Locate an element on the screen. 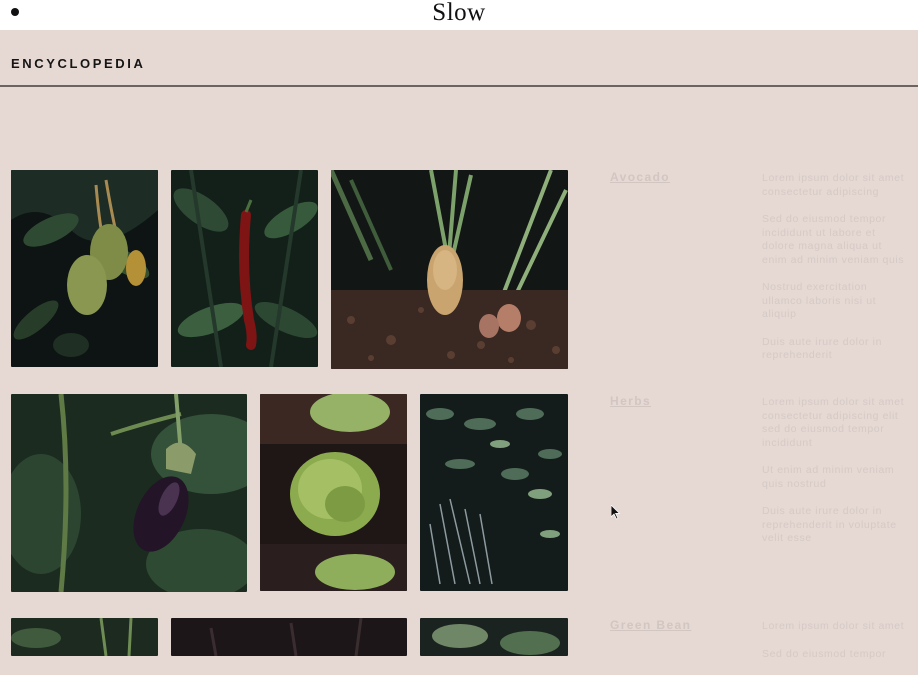 Image resolution: width=918 pixels, height=675 pixels. dark-plant-photo is located at coordinates (289, 637).